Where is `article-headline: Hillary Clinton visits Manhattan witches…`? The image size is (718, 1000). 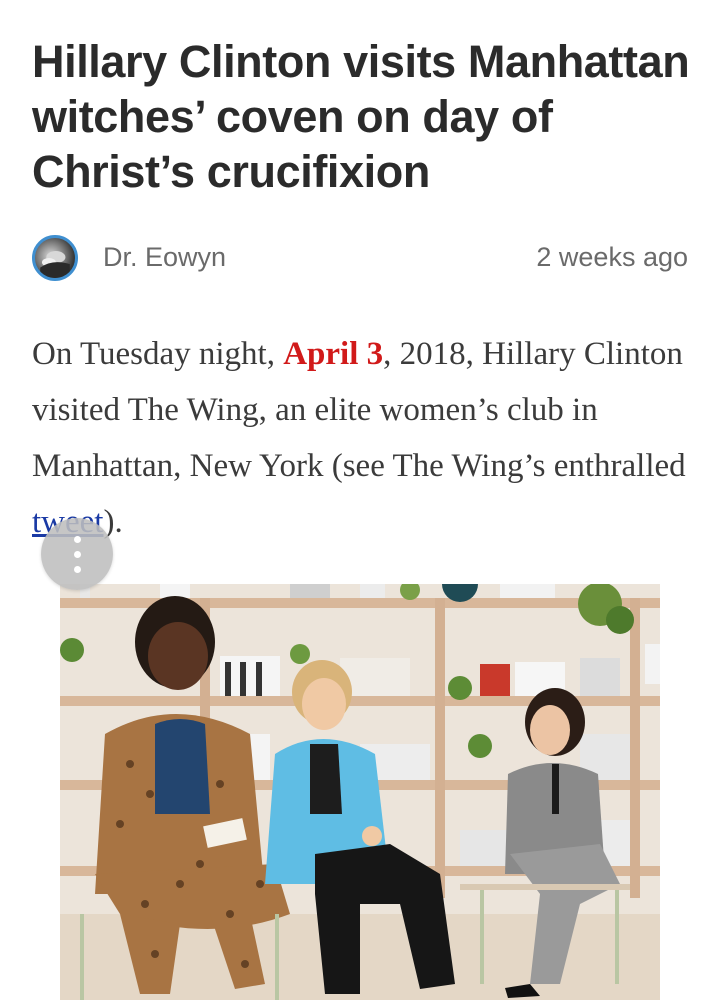 article-headline: Hillary Clinton visits Manhattan witches… is located at coordinates (361, 116).